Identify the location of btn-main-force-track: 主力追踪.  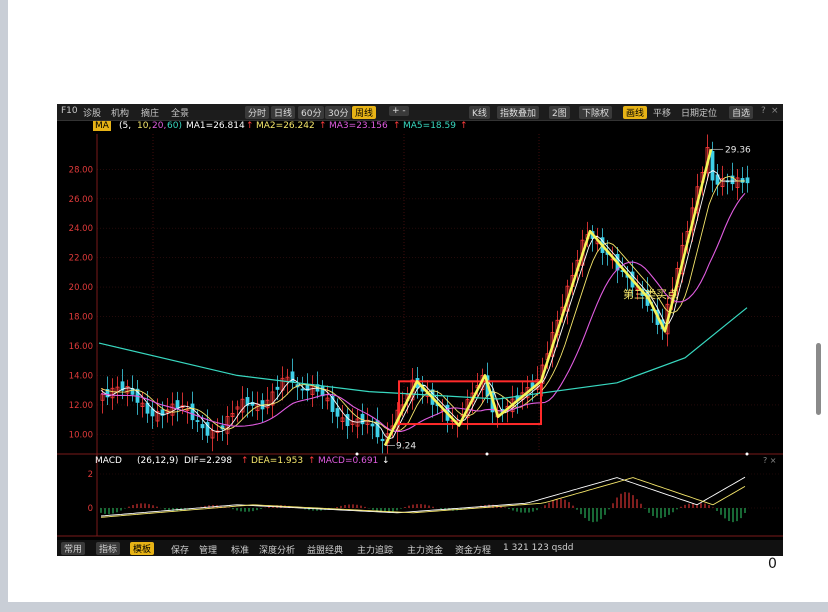
(375, 549).